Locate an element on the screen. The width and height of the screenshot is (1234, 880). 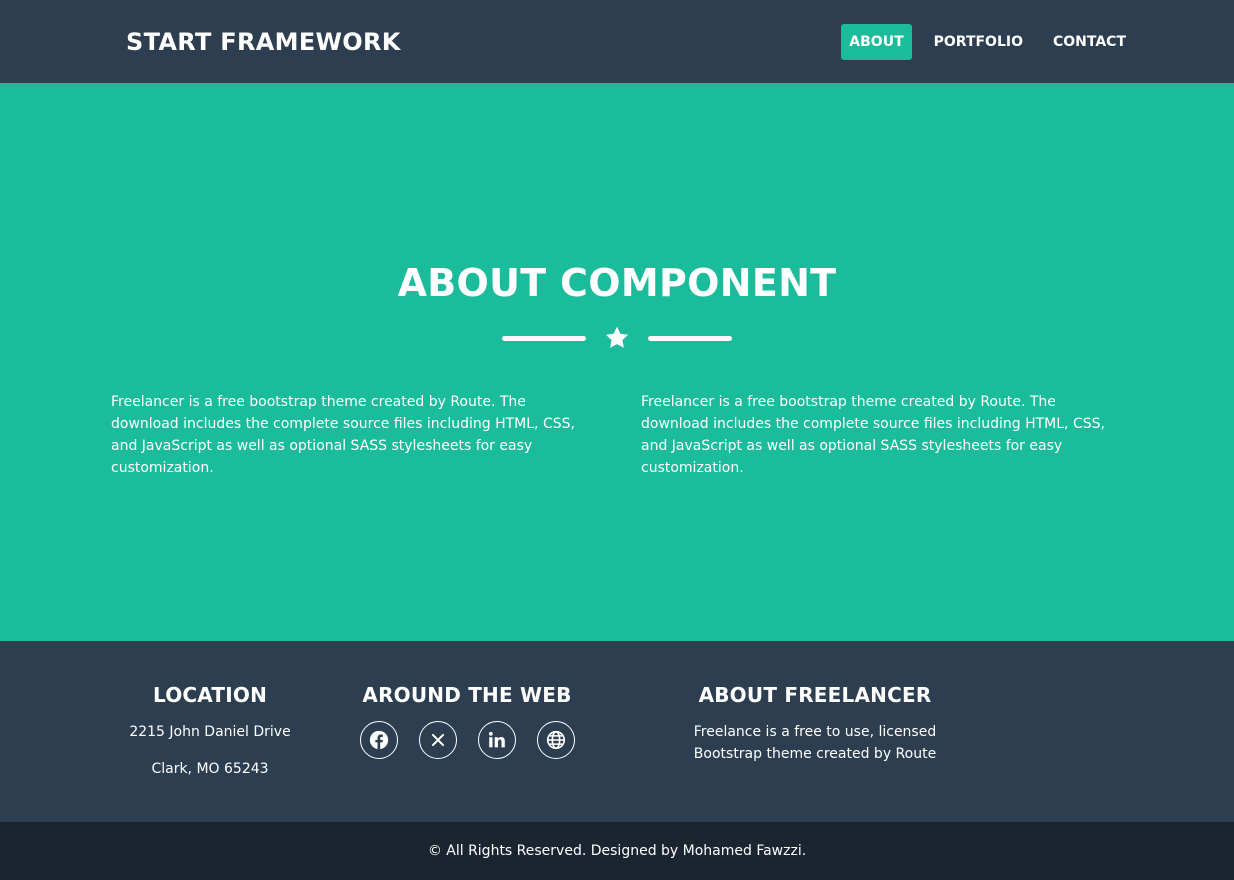
section-title: ABOUT COMPONENT is located at coordinates (617, 283).